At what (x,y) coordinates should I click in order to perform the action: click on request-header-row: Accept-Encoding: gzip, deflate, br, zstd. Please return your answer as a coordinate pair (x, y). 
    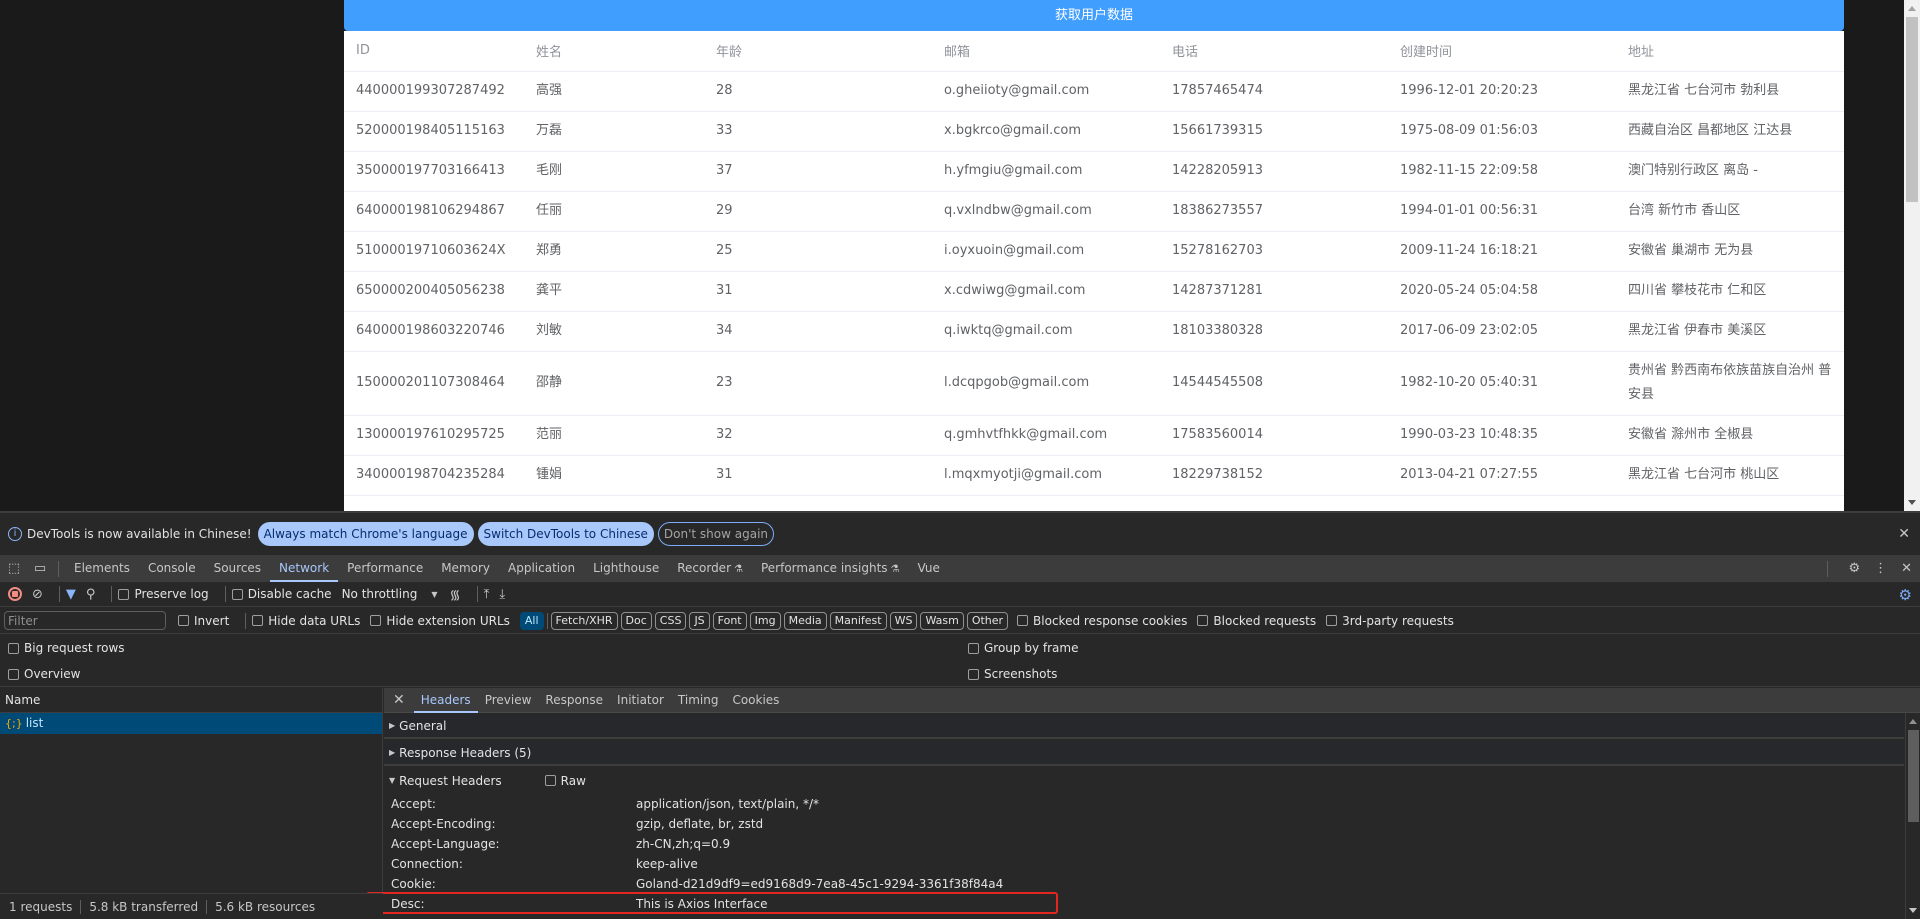
    Looking at the image, I should click on (1144, 824).